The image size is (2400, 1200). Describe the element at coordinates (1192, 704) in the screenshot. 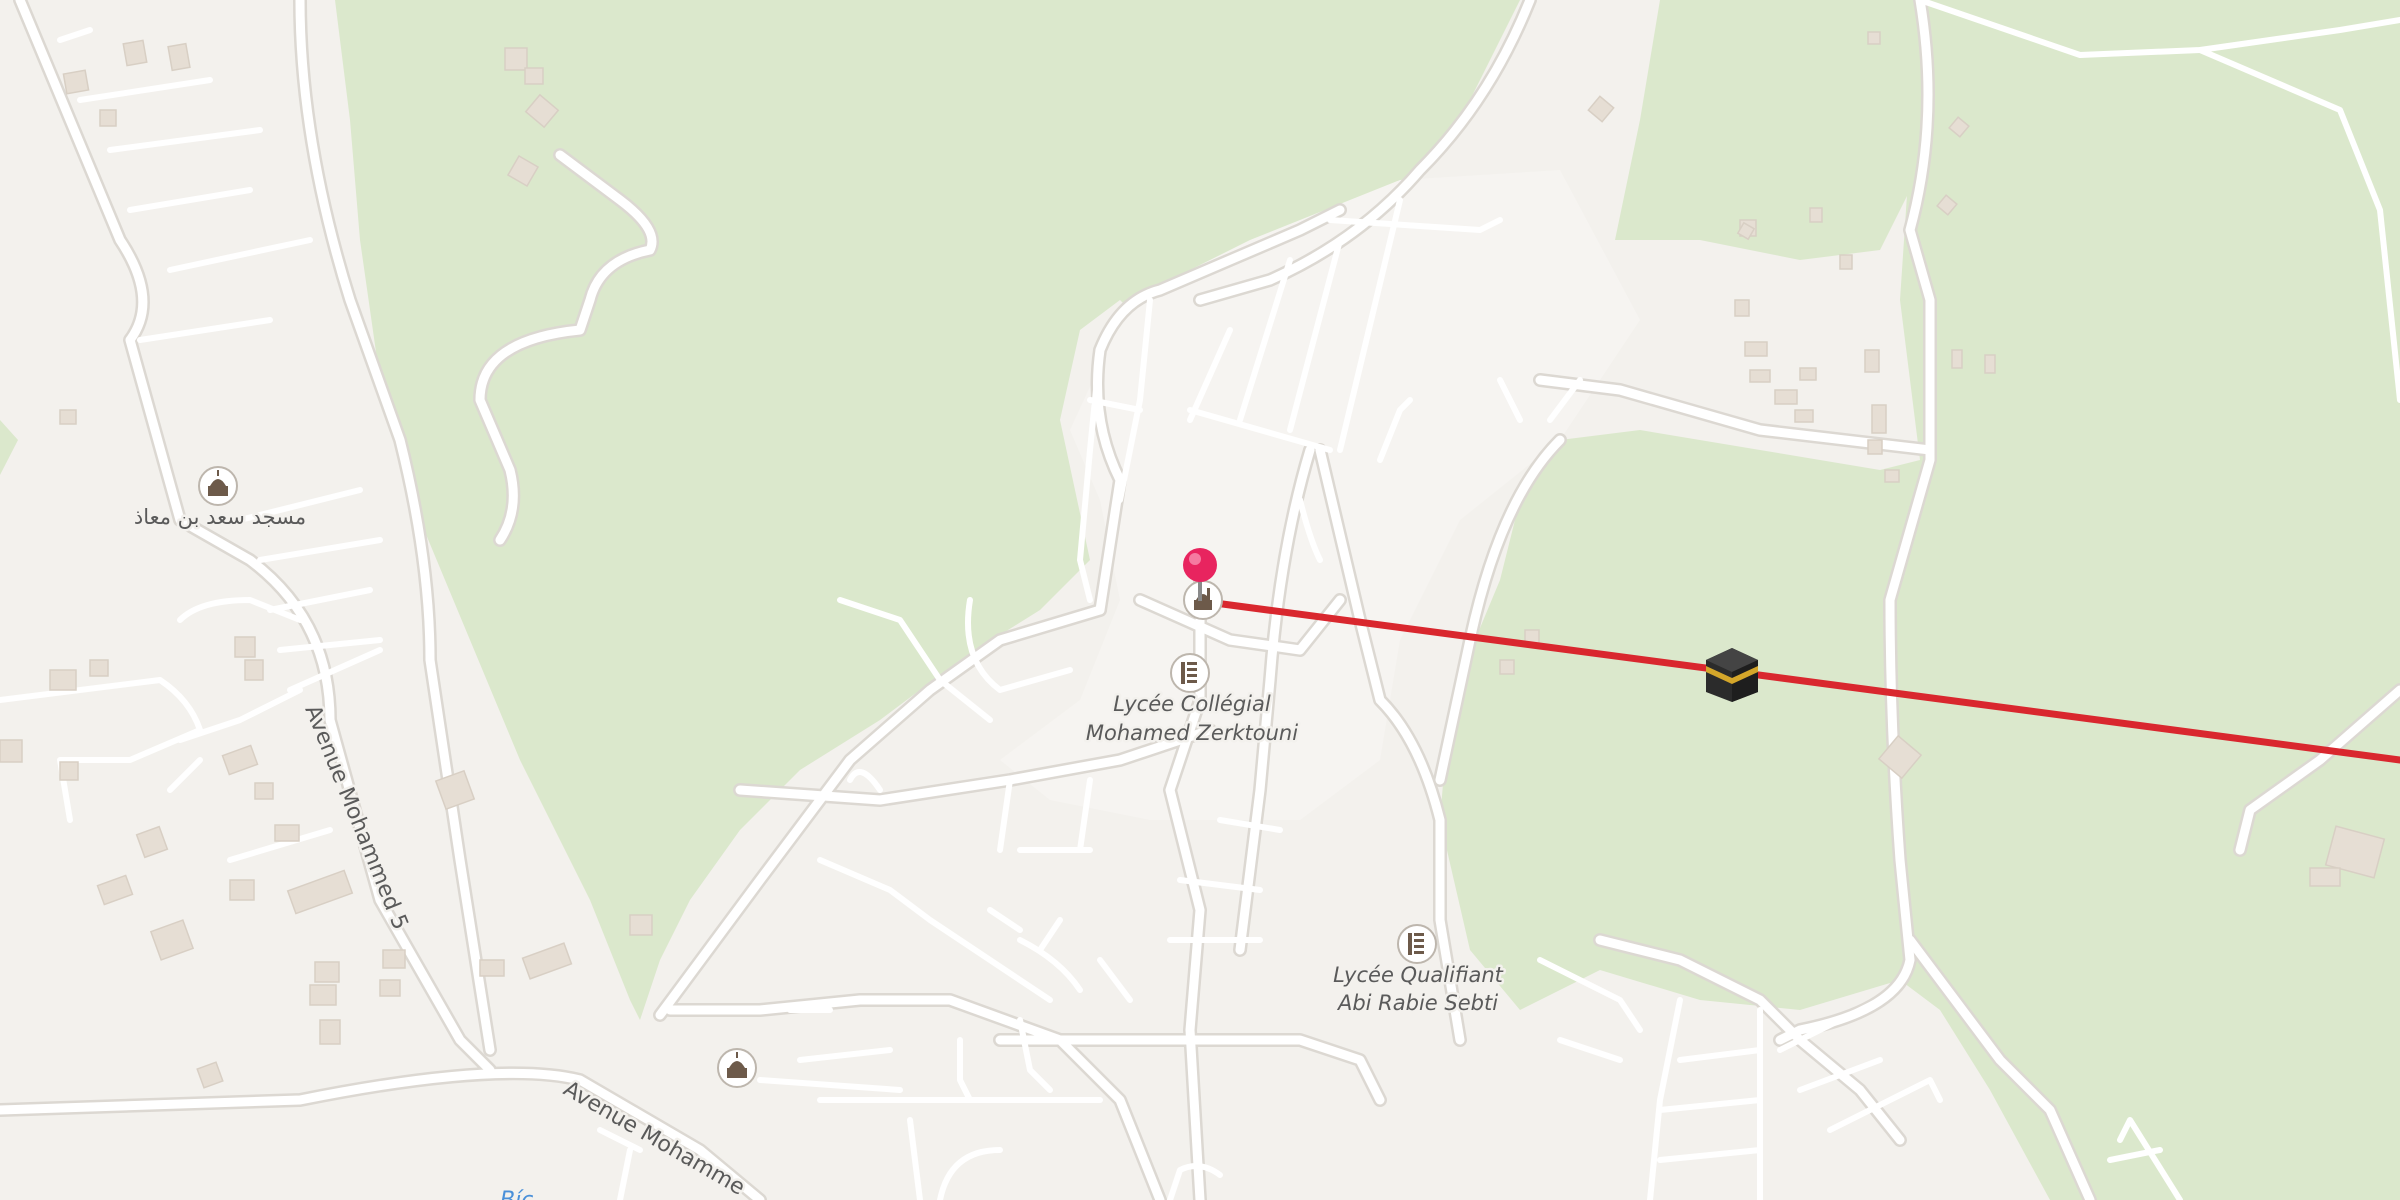

I see `label-school-1-line1: Lycée Collégial` at that location.